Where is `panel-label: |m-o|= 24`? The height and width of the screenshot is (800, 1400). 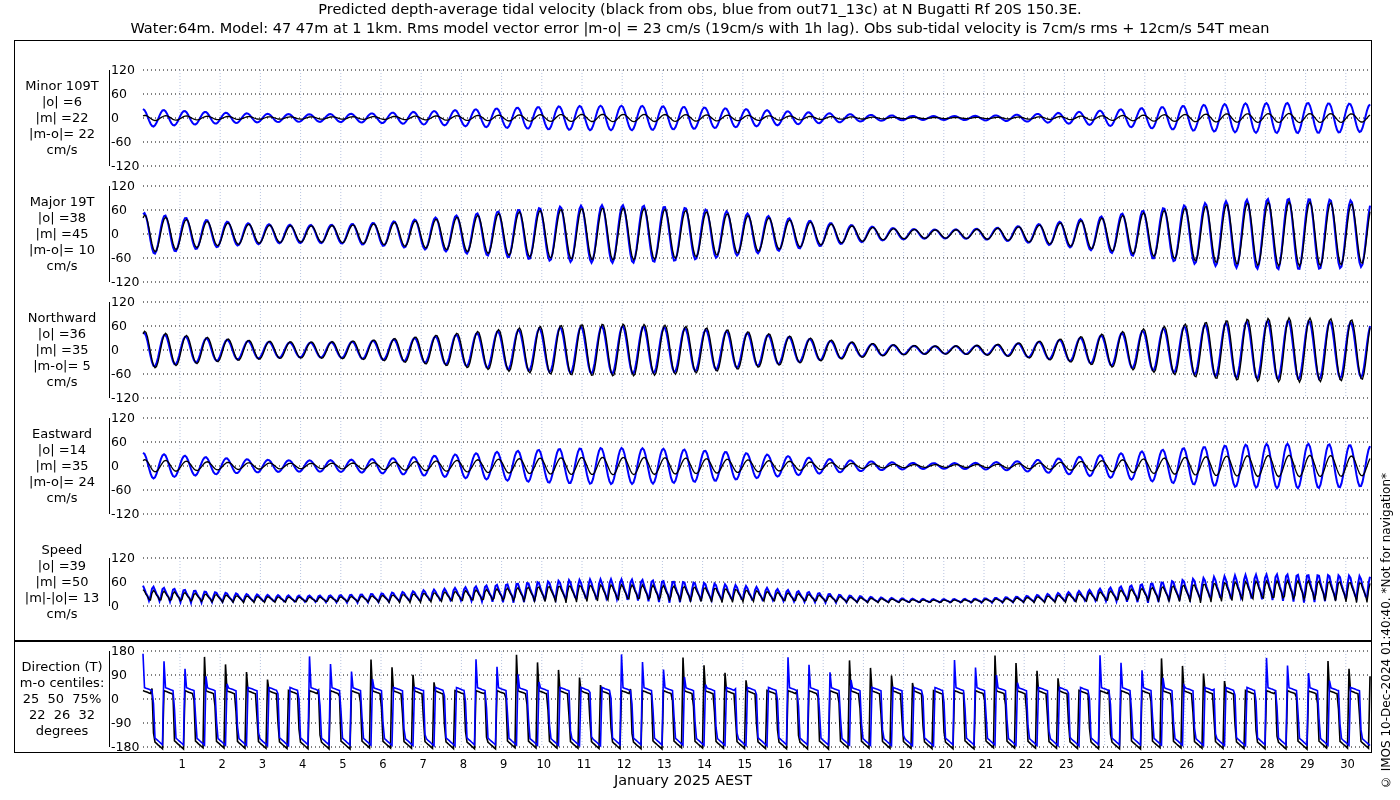 panel-label: |m-o|= 24 is located at coordinates (62, 482).